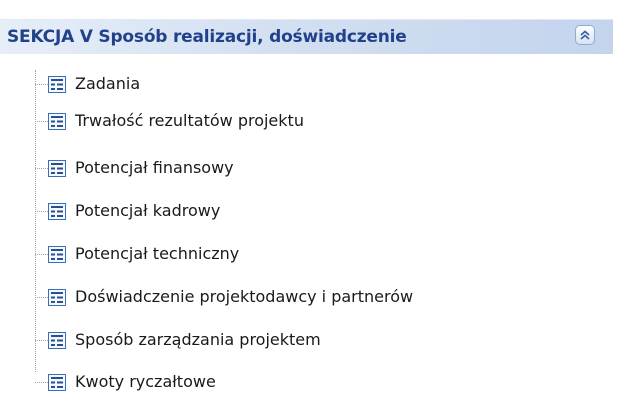 This screenshot has height=398, width=618. Describe the element at coordinates (108, 83) in the screenshot. I see `tree-item-label: Zadania` at that location.